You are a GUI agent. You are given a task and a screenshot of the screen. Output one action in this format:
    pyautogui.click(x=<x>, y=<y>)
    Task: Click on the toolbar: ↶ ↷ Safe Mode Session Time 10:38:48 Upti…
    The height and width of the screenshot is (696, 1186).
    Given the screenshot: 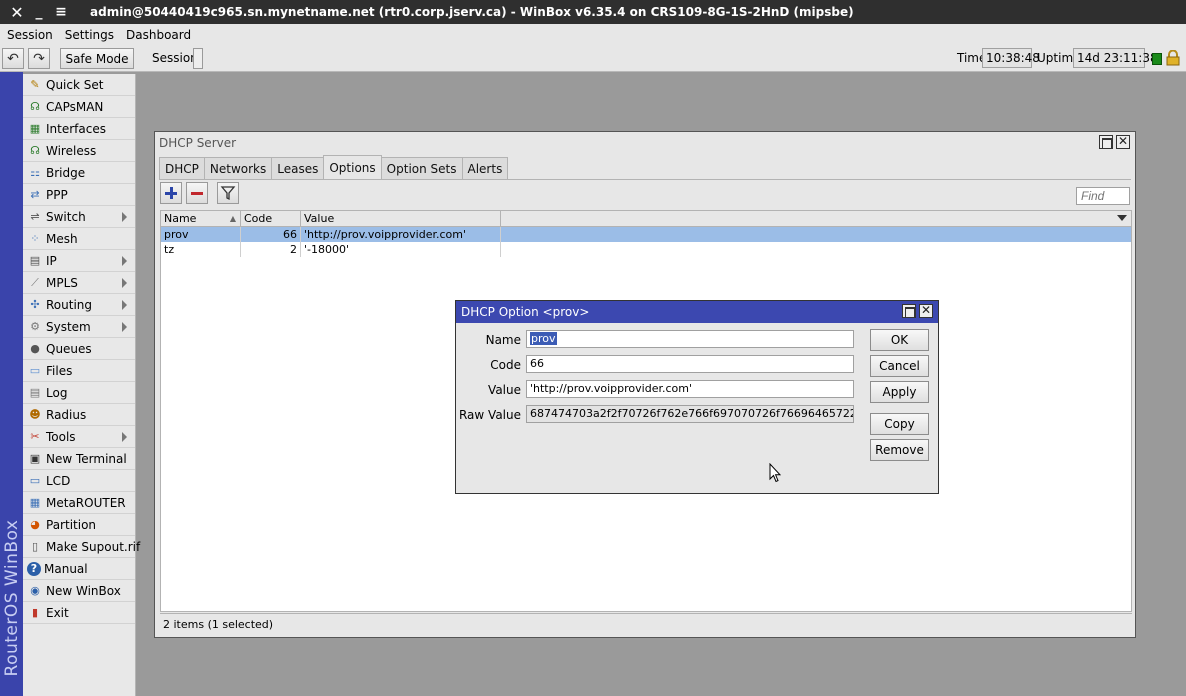 What is the action you would take?
    pyautogui.click(x=593, y=58)
    